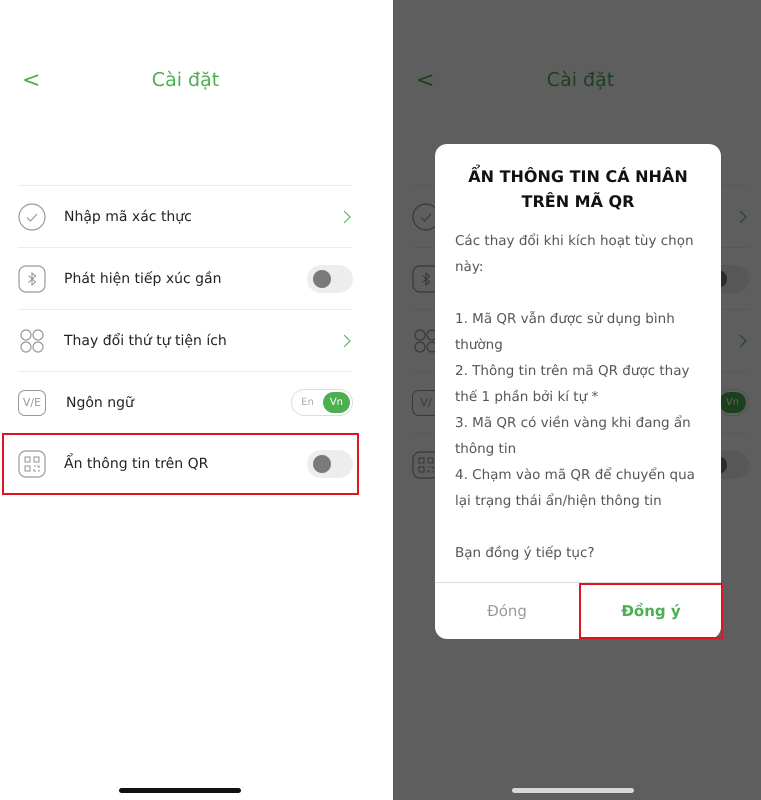 This screenshot has height=800, width=761. Describe the element at coordinates (565, 332) in the screenshot. I see `dialog-list-item: 1. Mã QR vẫn được sử dụng bình thường` at that location.